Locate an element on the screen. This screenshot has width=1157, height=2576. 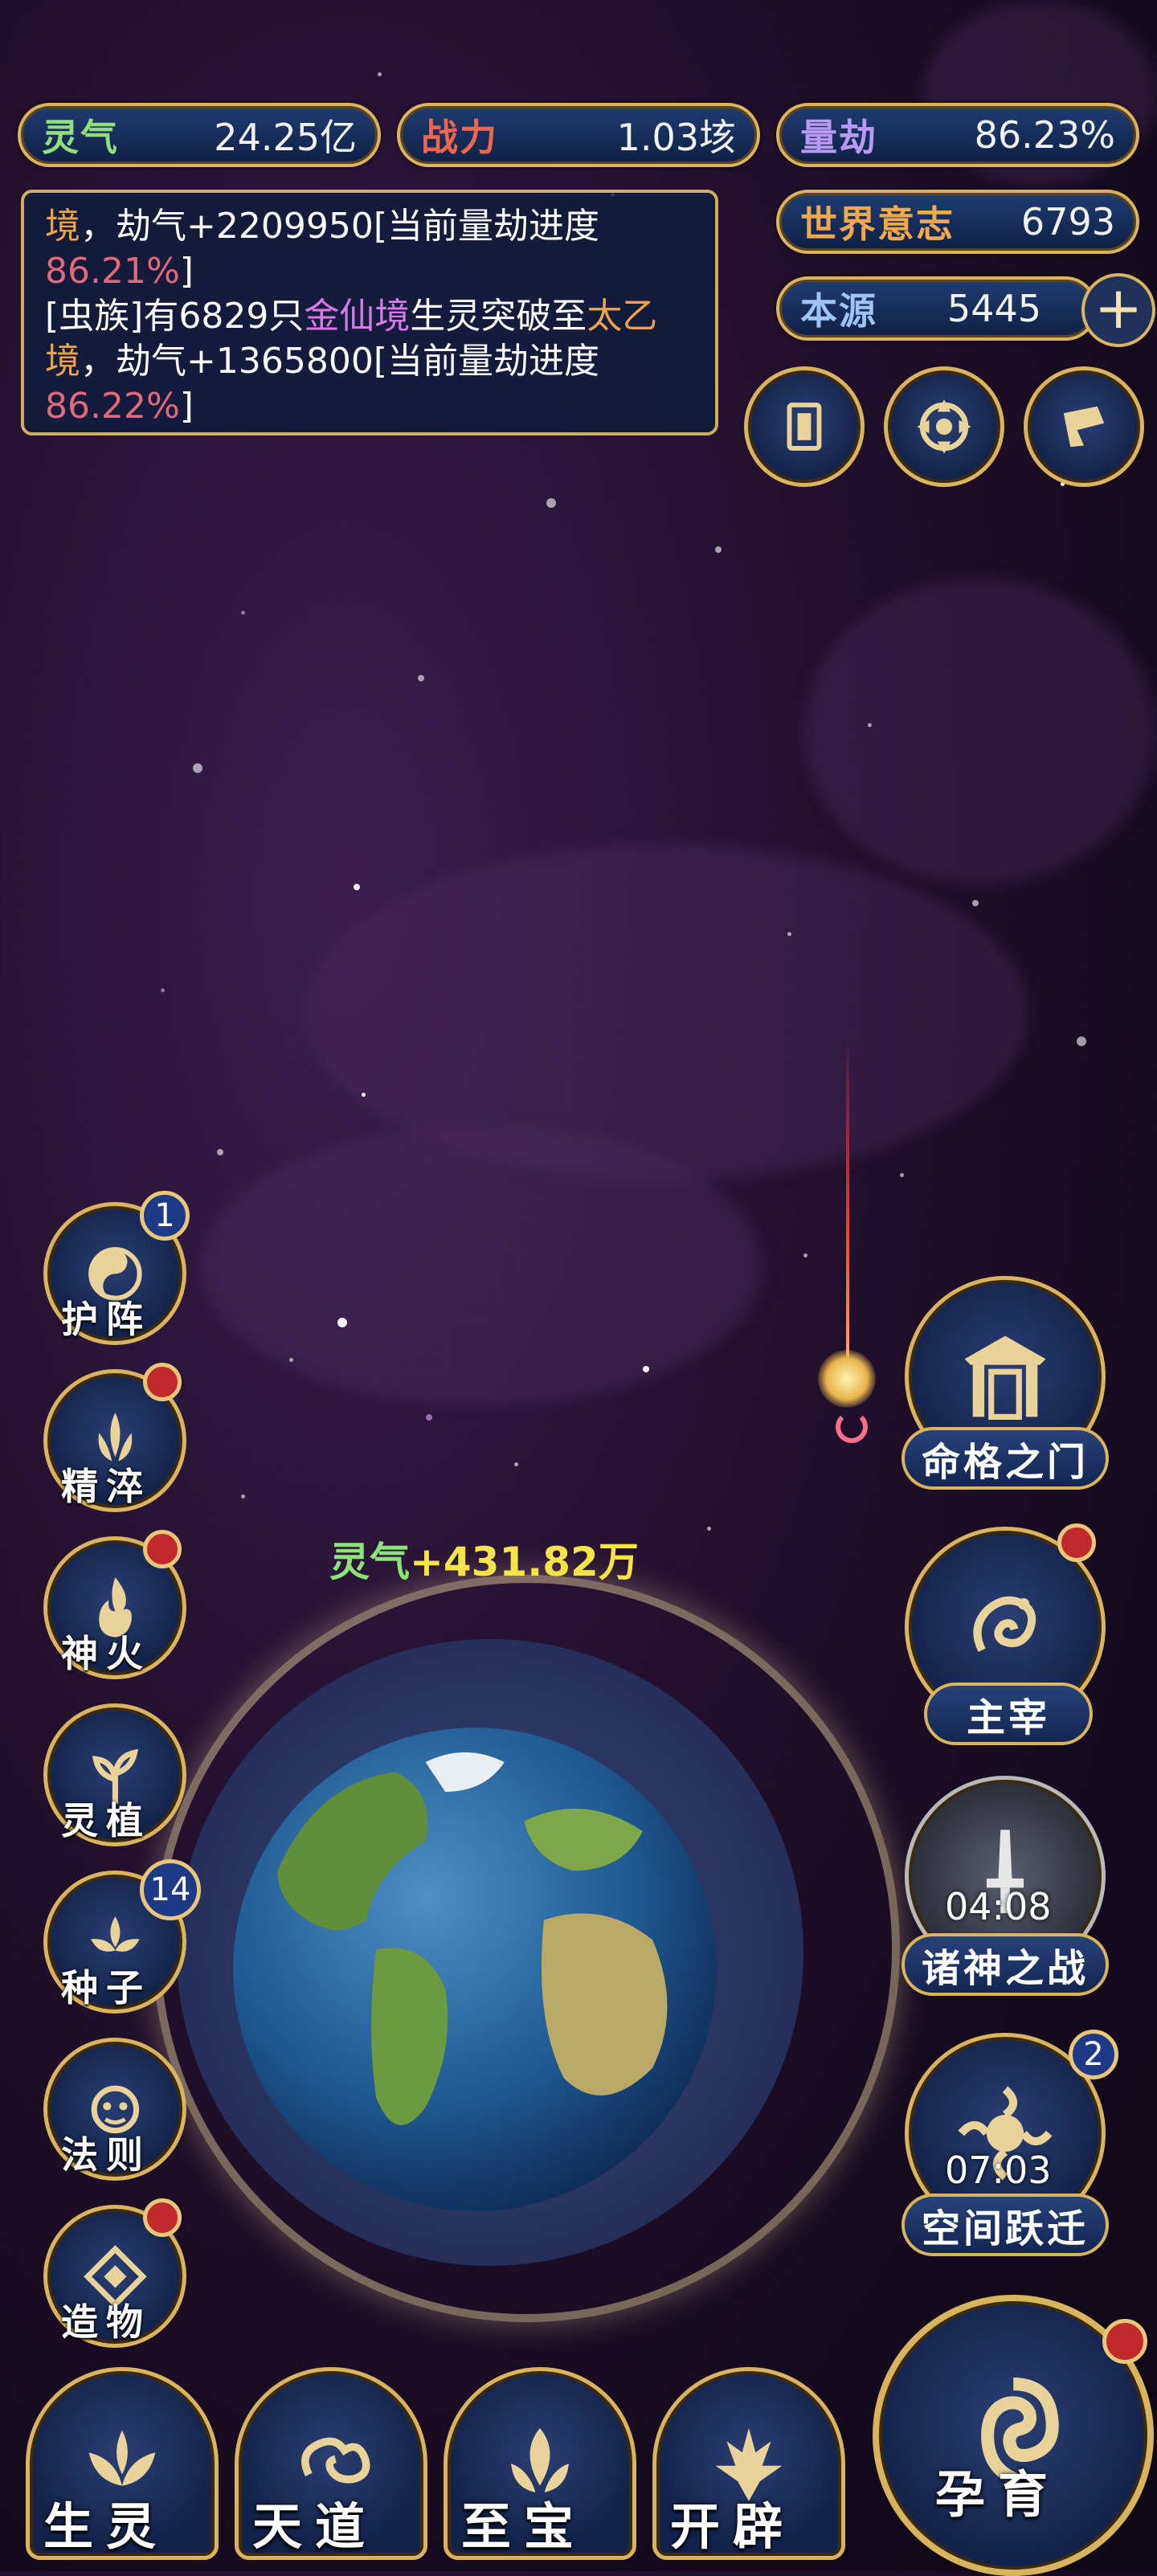
space-jump-badge: 2 is located at coordinates (1093, 2054).